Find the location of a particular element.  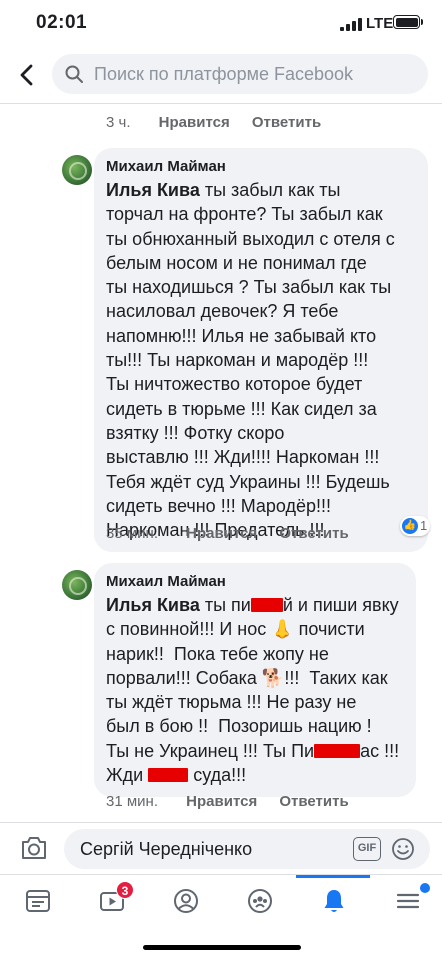

battery-icon is located at coordinates (406, 22).